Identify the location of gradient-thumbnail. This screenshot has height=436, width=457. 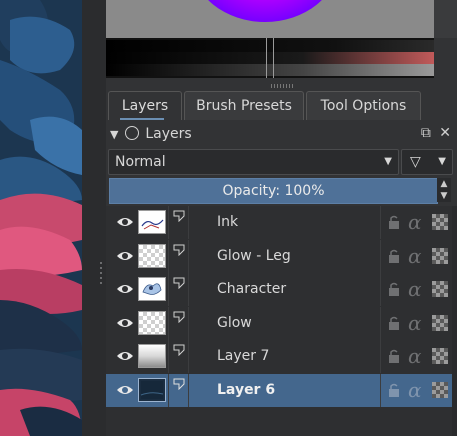
(152, 356).